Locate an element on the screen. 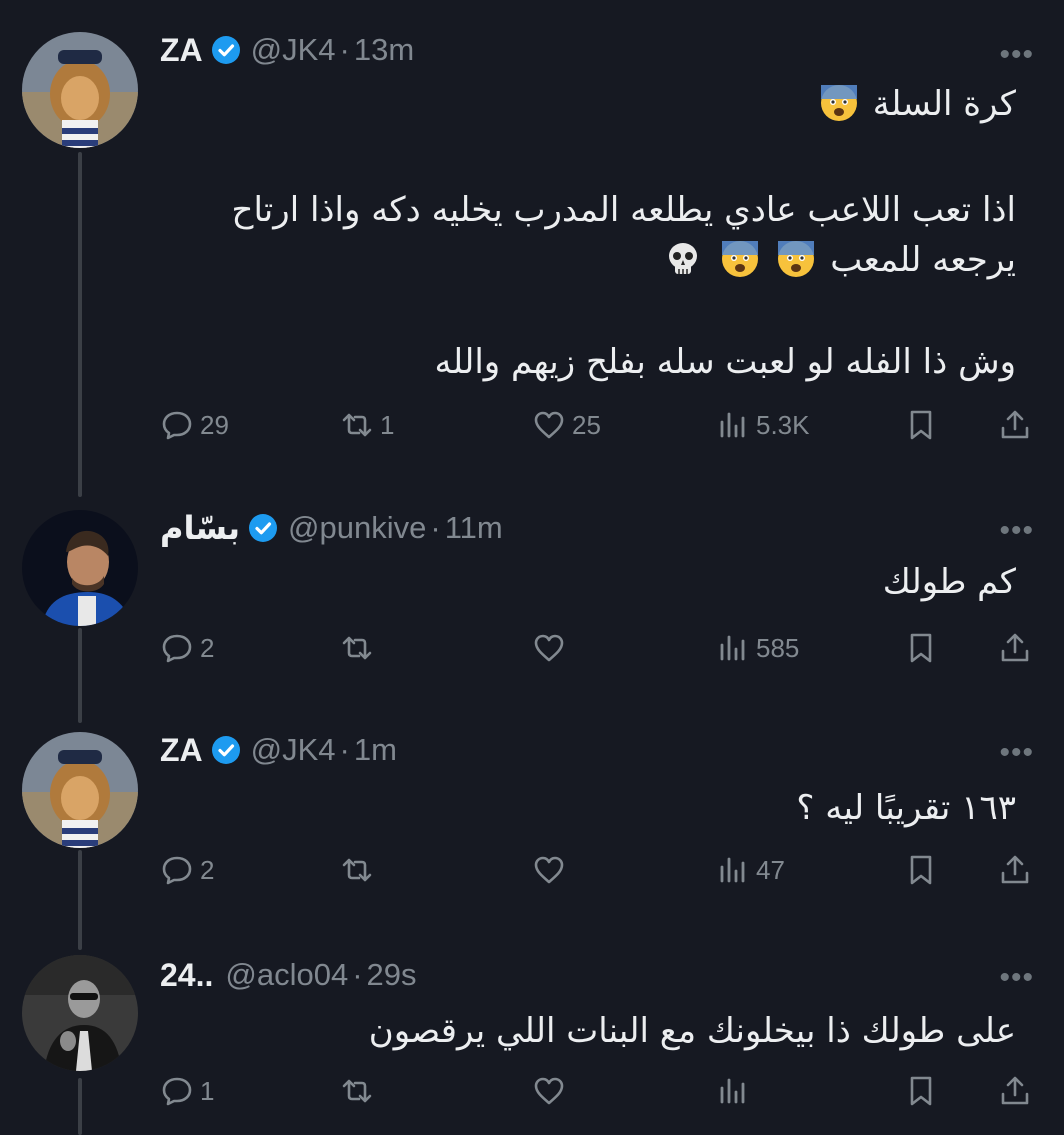 The height and width of the screenshot is (1135, 1064). repost-button: 1 is located at coordinates (367, 425).